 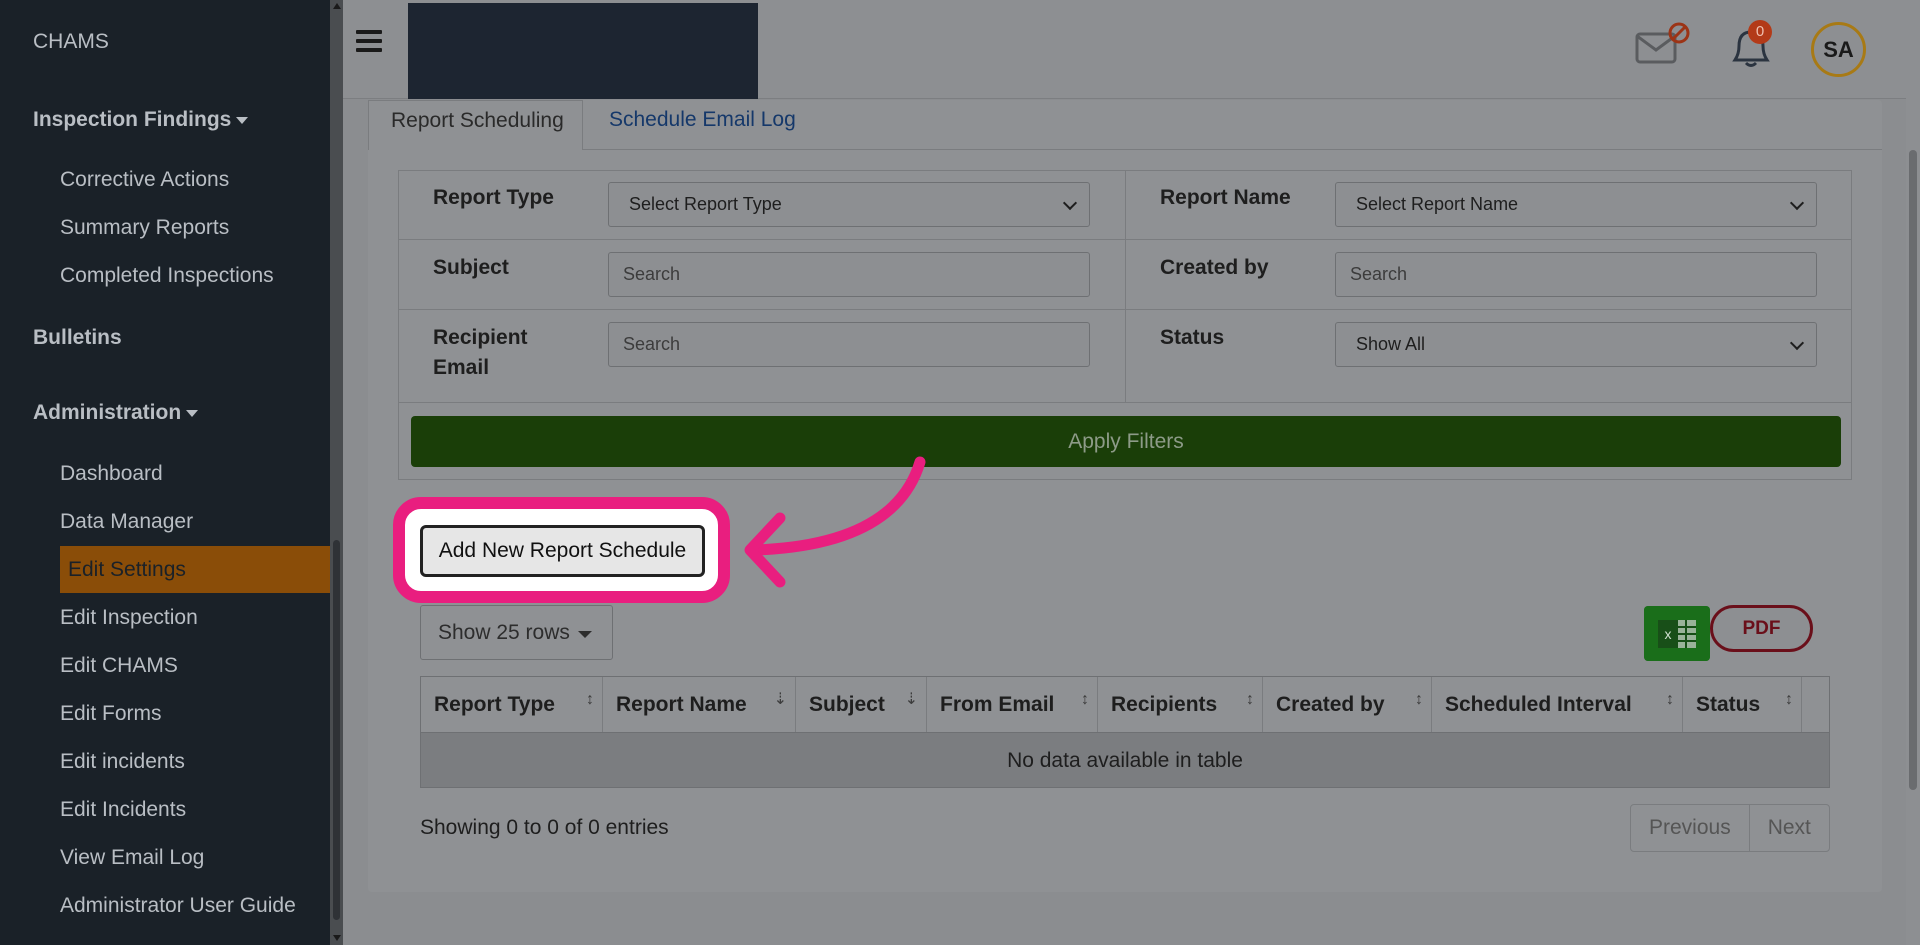 What do you see at coordinates (493, 197) in the screenshot?
I see `report-type-label: Report Type` at bounding box center [493, 197].